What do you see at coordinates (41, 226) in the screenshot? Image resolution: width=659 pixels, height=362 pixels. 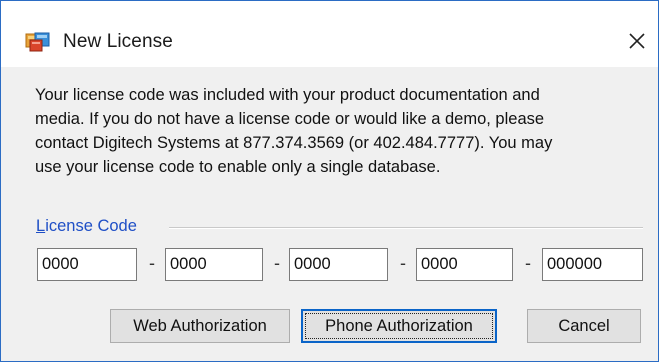 I see `license-code-access-key: L` at bounding box center [41, 226].